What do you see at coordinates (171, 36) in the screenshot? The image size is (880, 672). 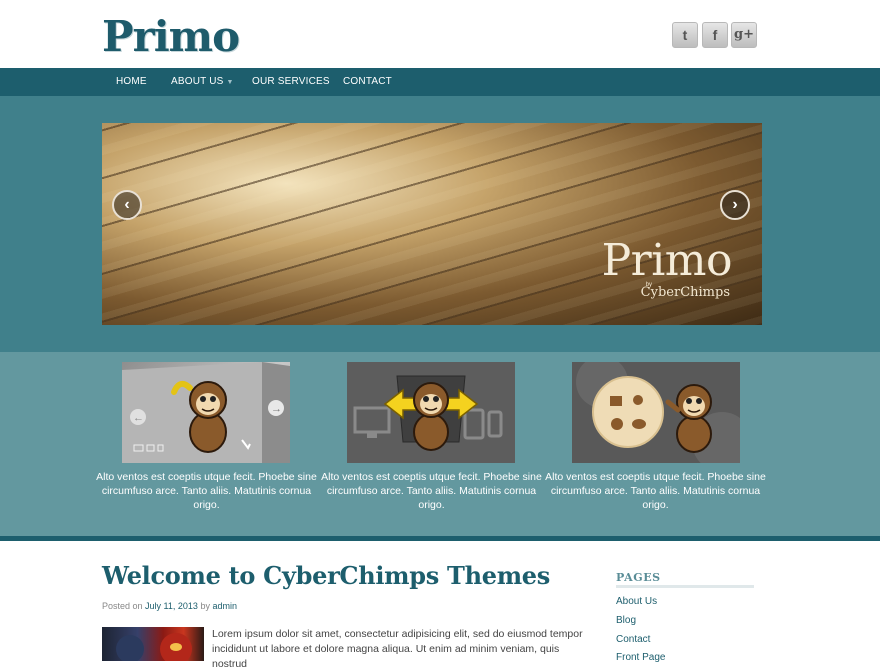 I see `site-logo: Primo` at bounding box center [171, 36].